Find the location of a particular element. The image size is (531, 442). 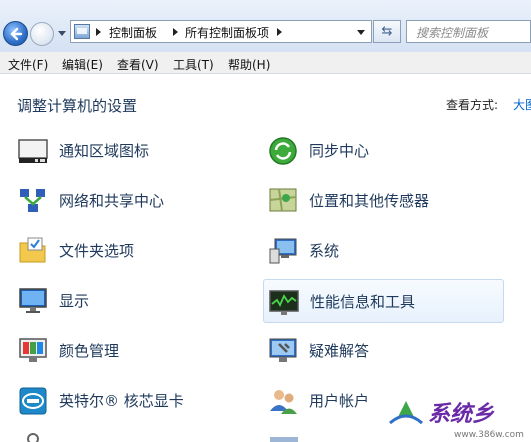

item-user-accounts: 用户帐户 is located at coordinates (322, 401).